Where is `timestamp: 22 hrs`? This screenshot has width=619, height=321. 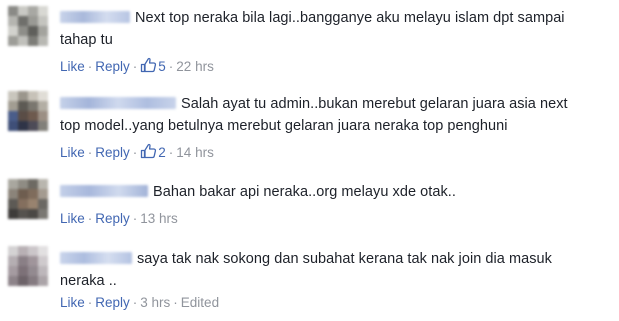
timestamp: 22 hrs is located at coordinates (195, 66).